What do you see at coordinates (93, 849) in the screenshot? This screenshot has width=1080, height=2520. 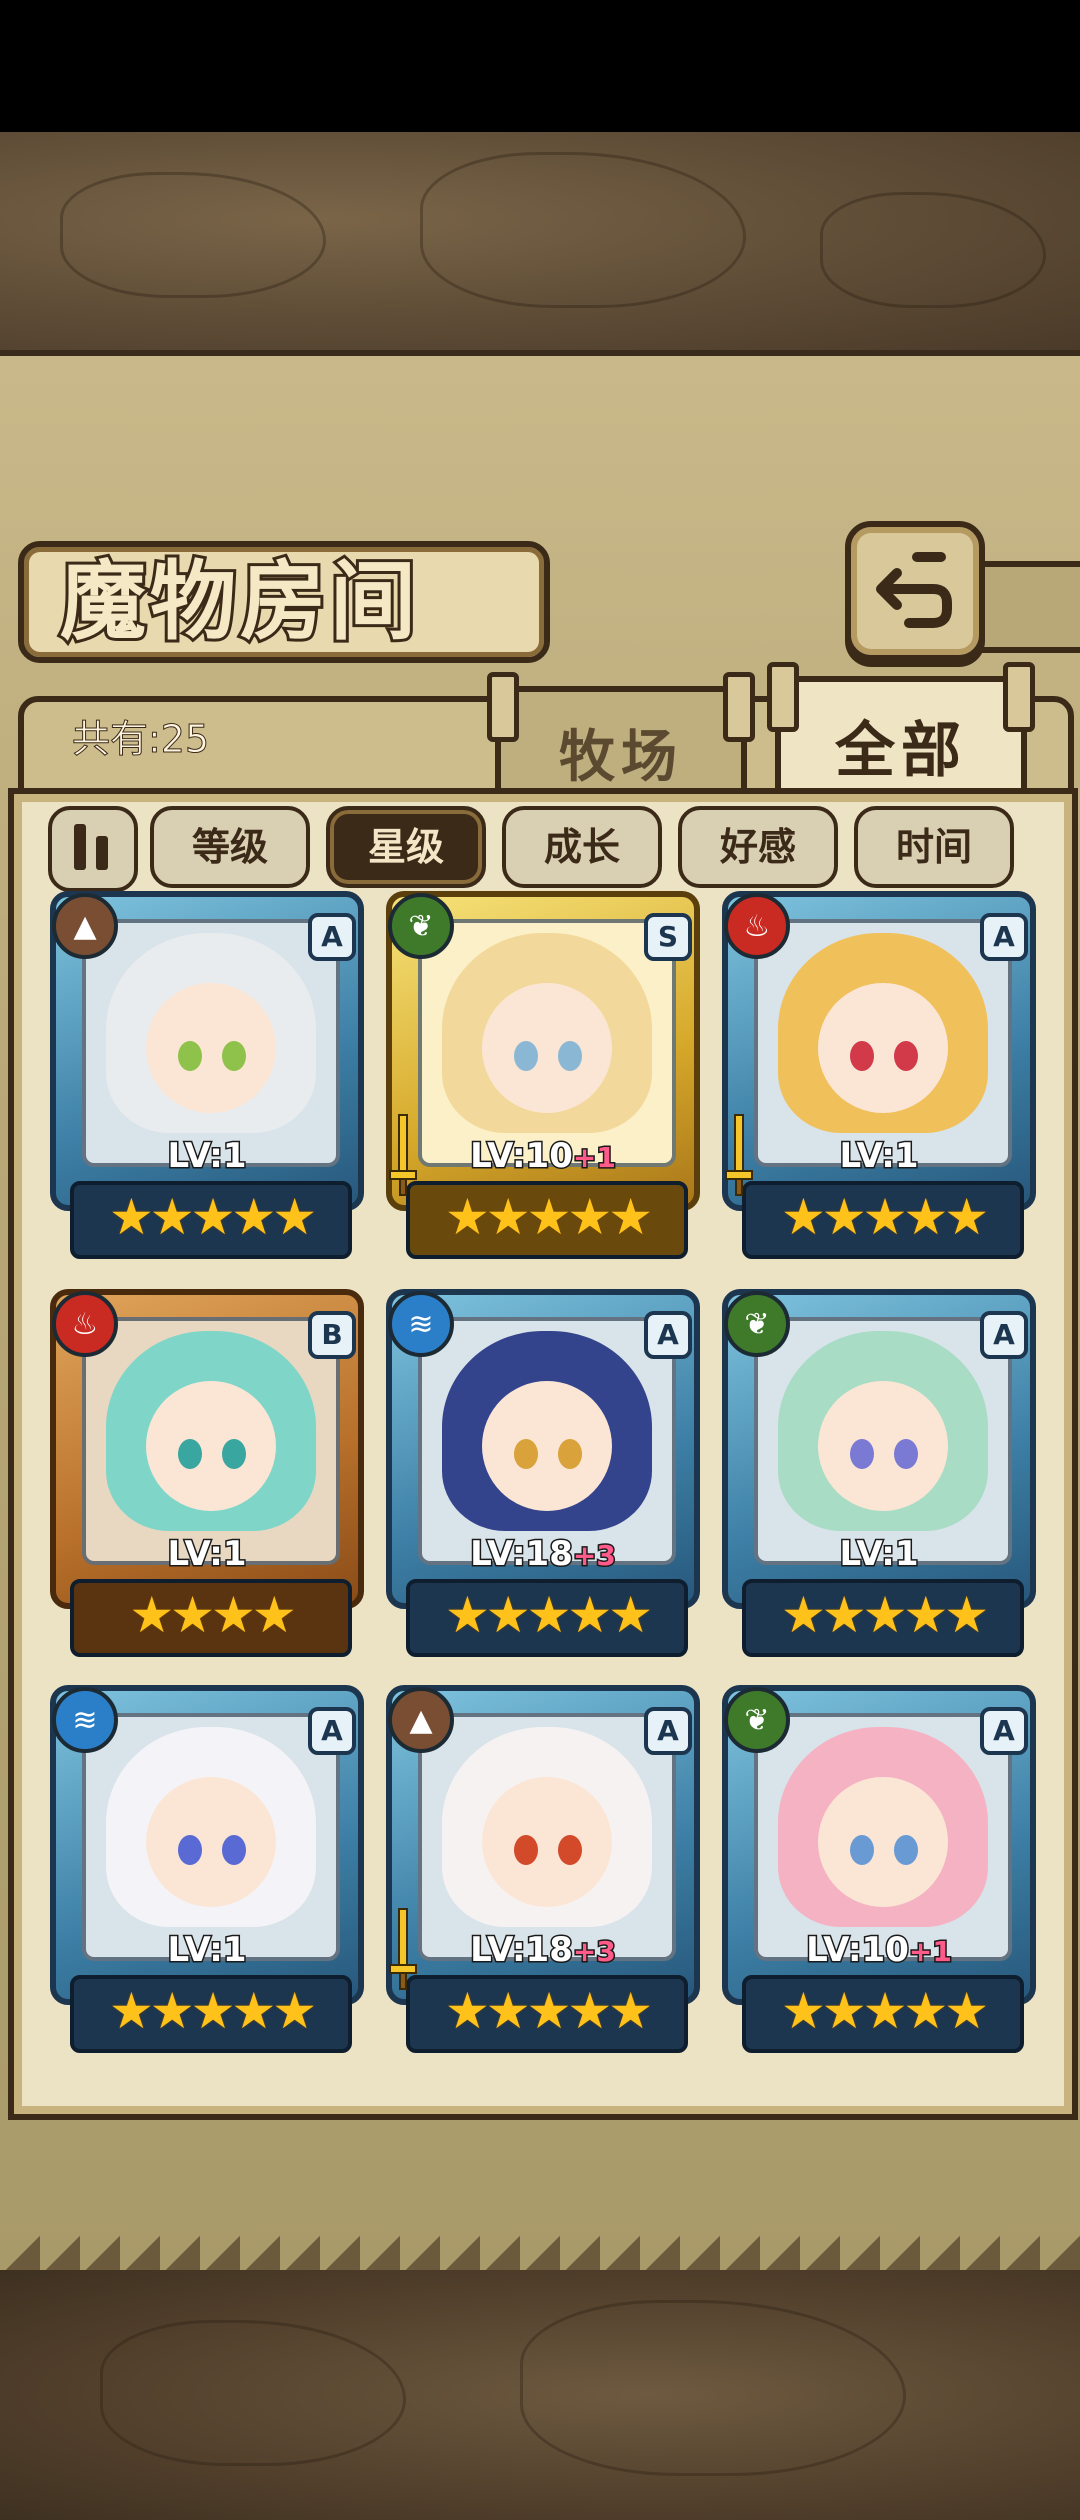 I see `sort-order-toggle` at bounding box center [93, 849].